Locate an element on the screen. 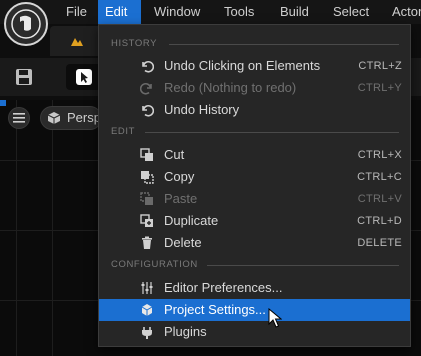 This screenshot has width=421, height=356. cut-icon is located at coordinates (147, 155).